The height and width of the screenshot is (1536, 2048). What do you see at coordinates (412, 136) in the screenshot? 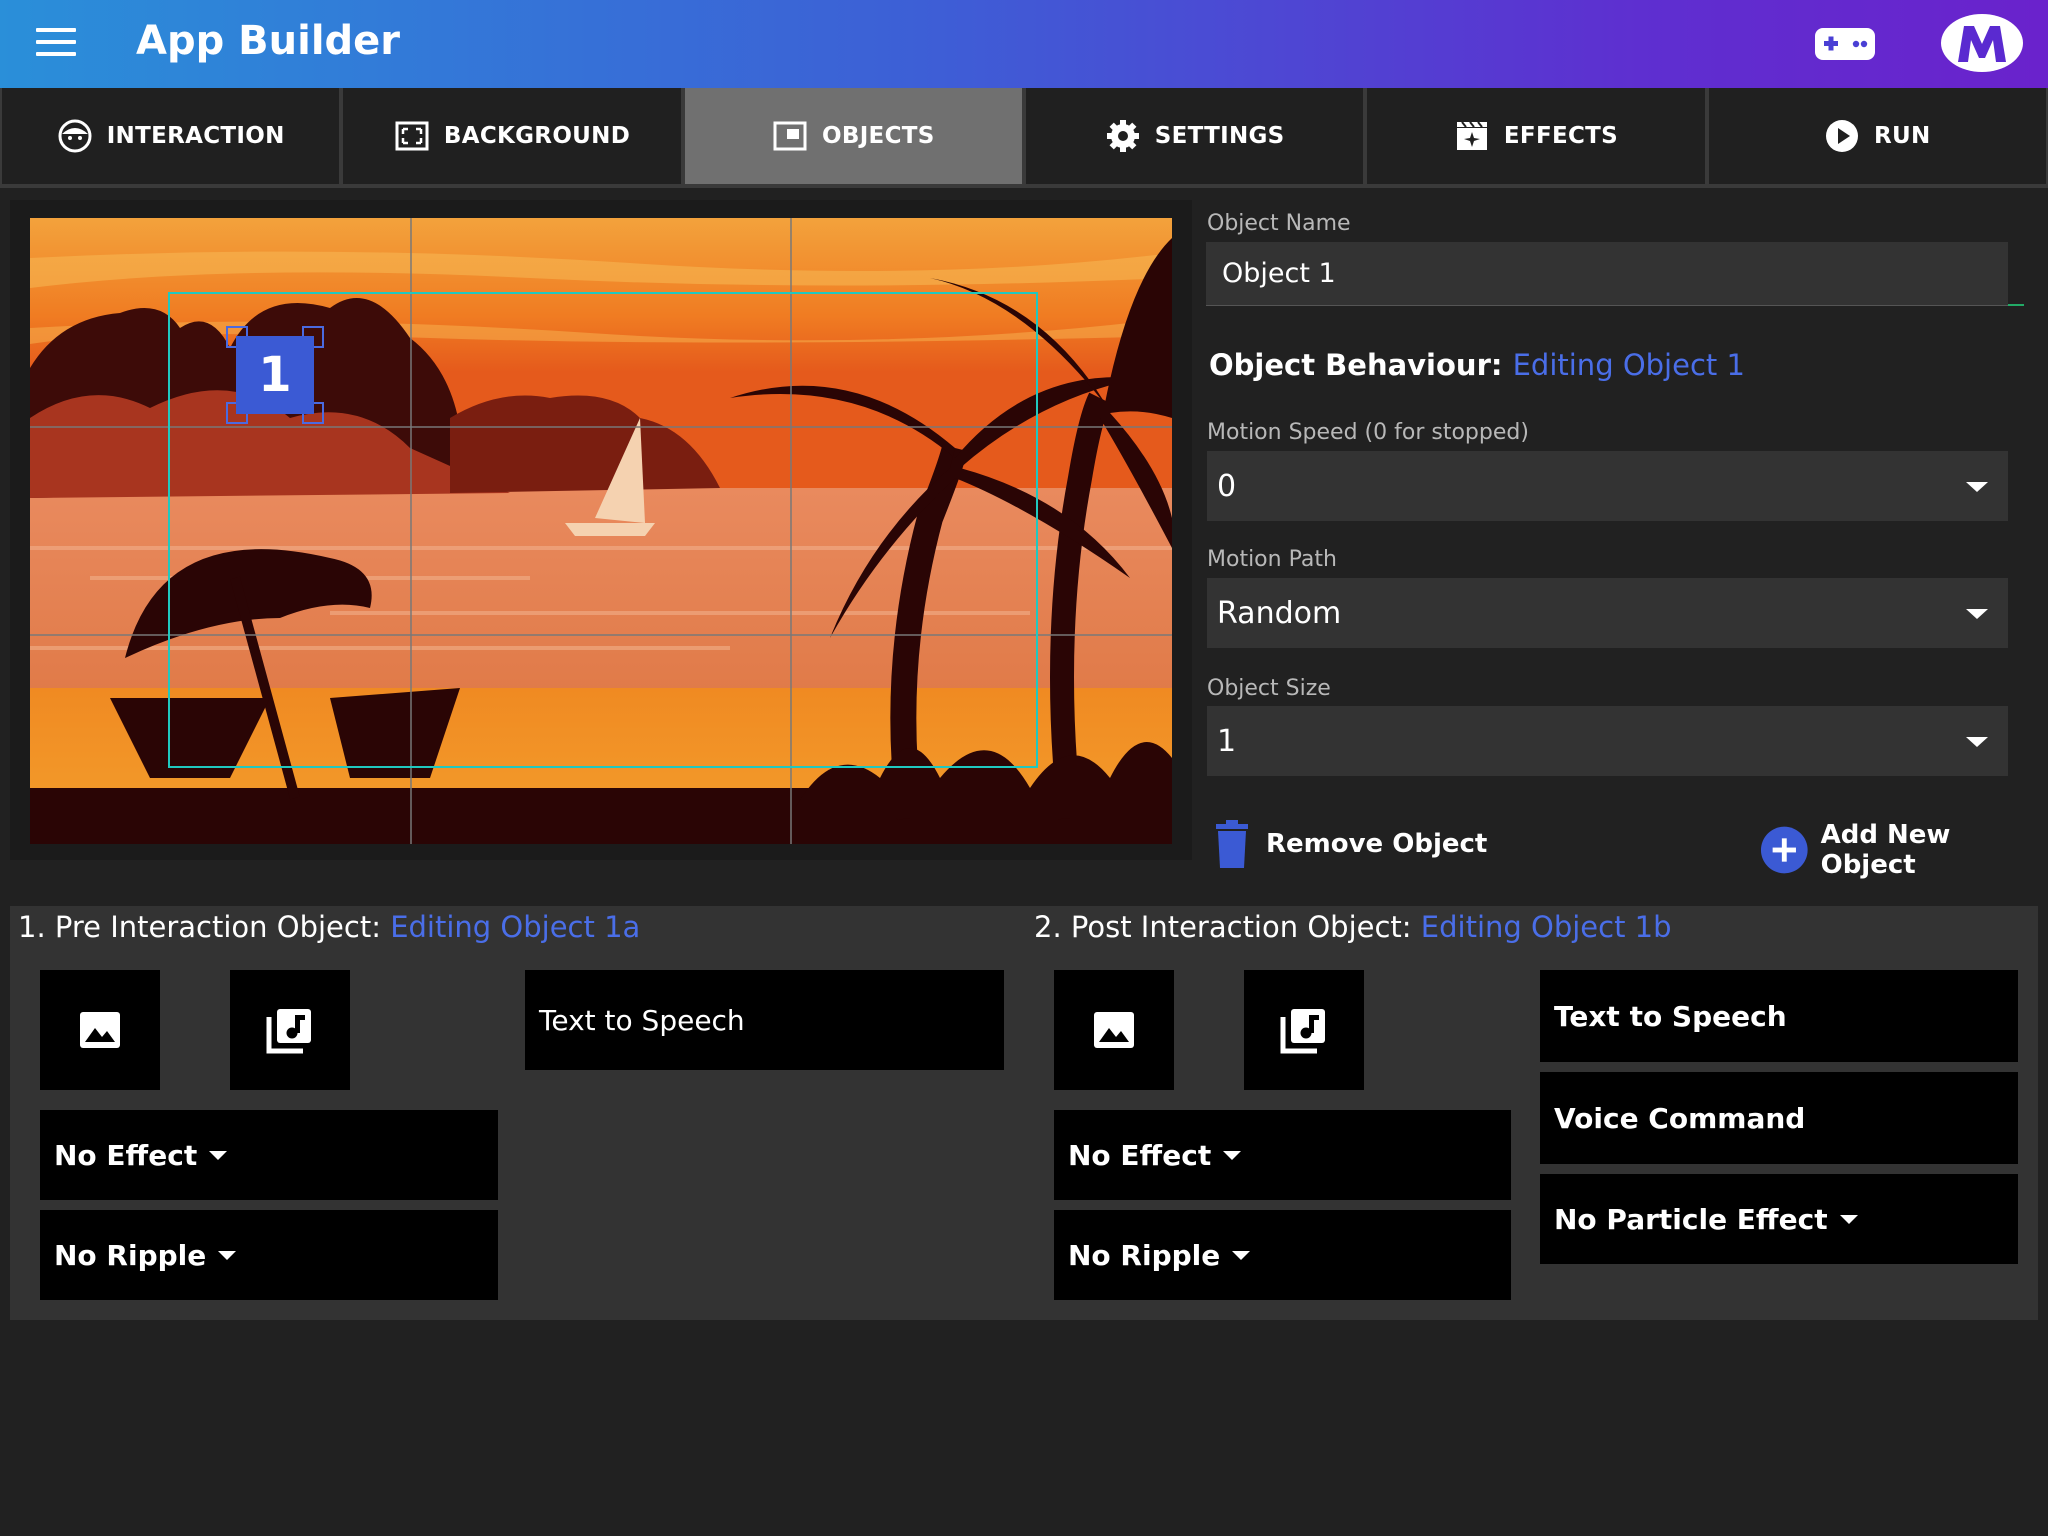
I see `frame-icon` at bounding box center [412, 136].